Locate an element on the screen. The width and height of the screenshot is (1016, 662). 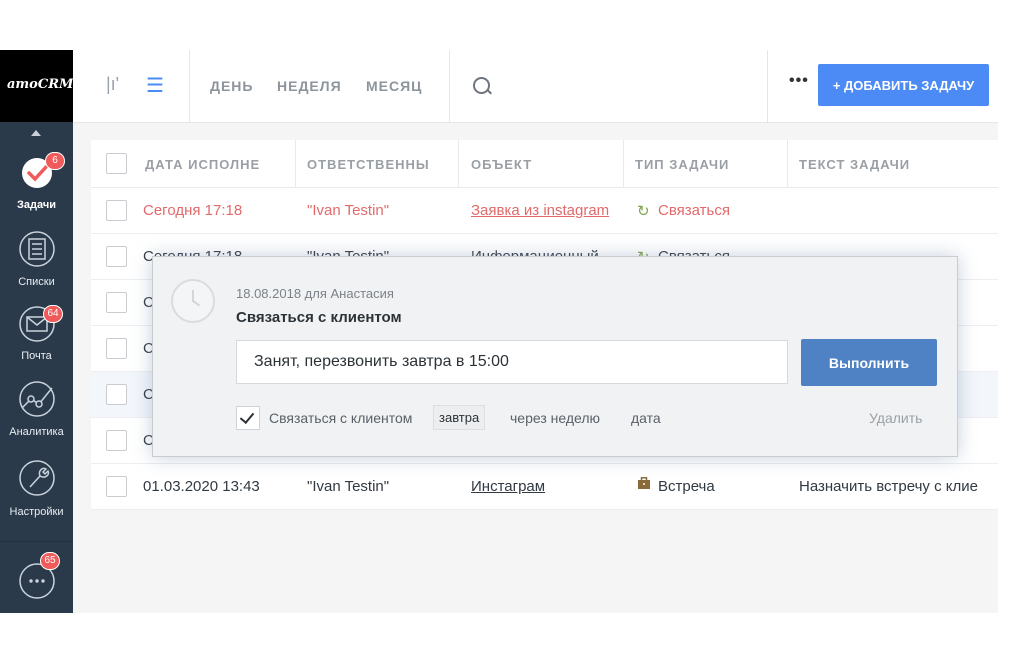
more-options-button: ••• is located at coordinates (799, 81).